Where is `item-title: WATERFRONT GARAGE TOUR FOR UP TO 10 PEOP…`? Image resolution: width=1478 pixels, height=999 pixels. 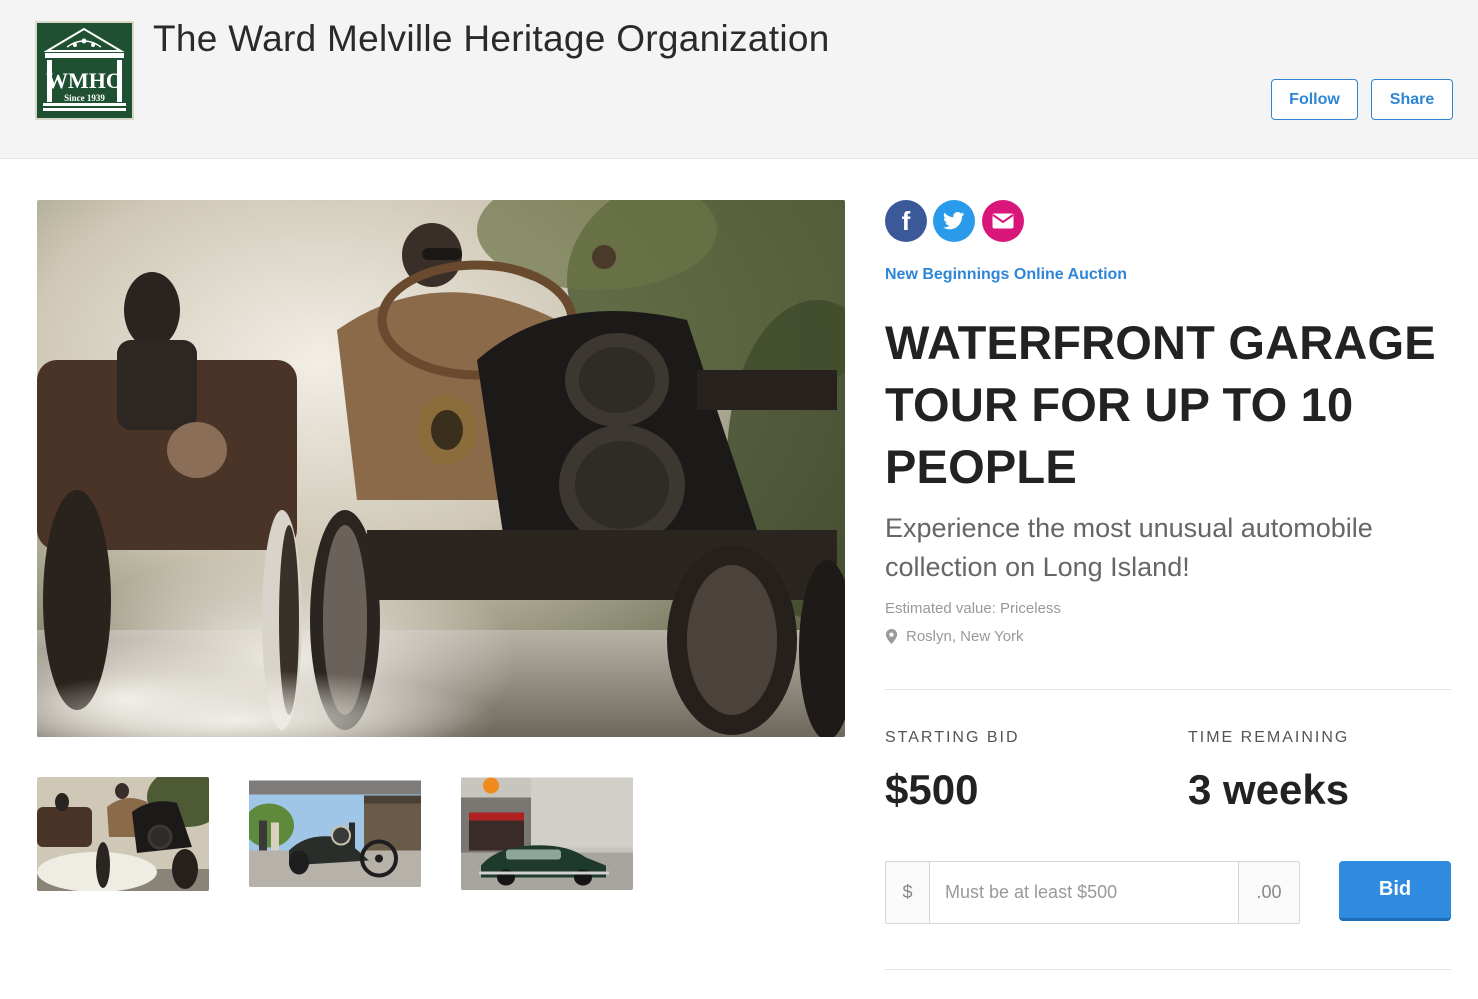 item-title: WATERFRONT GARAGE TOUR FOR UP TO 10 PEOP… is located at coordinates (1170, 405).